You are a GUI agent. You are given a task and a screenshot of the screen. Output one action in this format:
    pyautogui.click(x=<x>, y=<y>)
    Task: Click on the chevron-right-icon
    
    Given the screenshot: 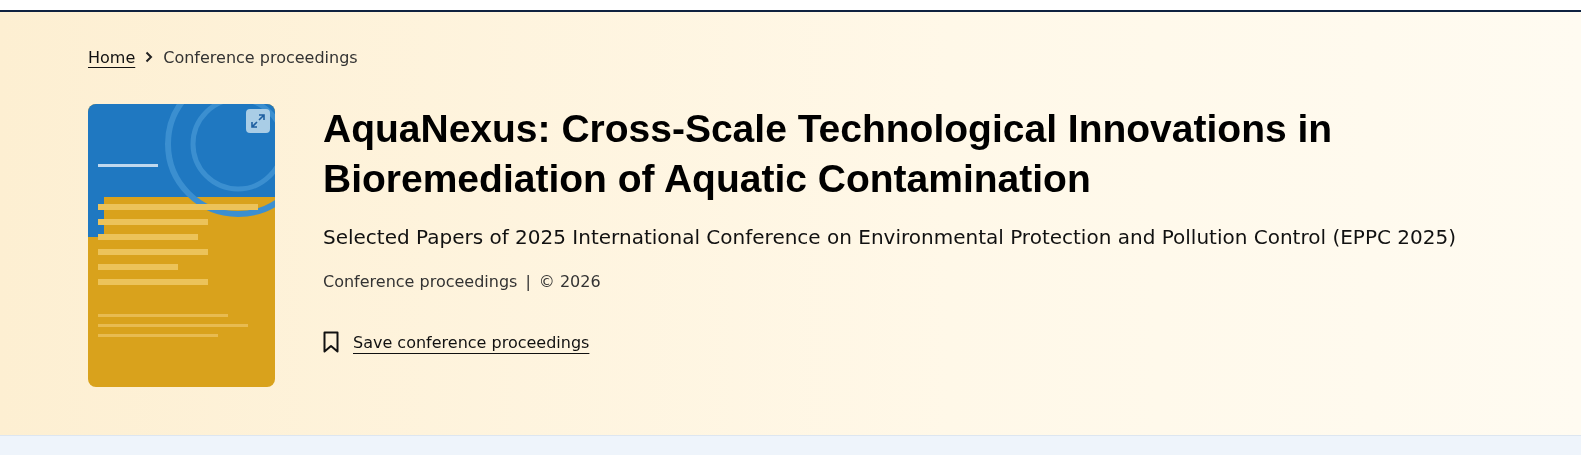 What is the action you would take?
    pyautogui.click(x=149, y=57)
    